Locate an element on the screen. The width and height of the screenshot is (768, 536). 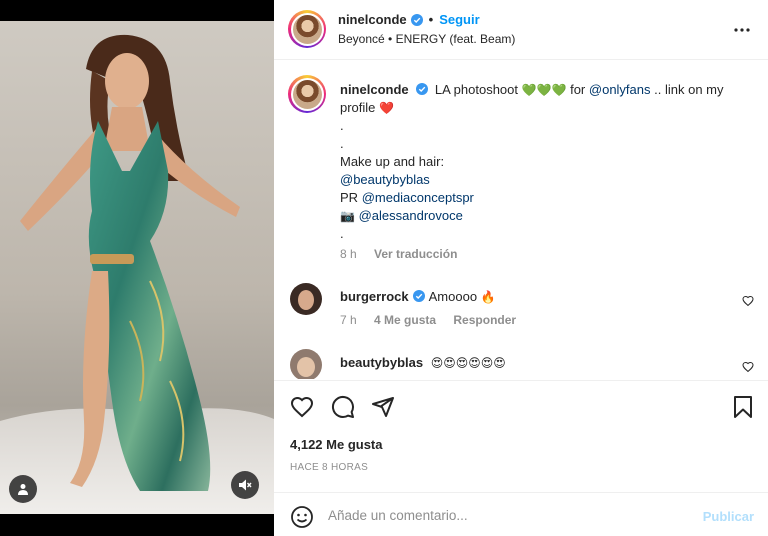
heart-eyes-emoji: 😍😍😍😍😍😍 is located at coordinates (468, 363).